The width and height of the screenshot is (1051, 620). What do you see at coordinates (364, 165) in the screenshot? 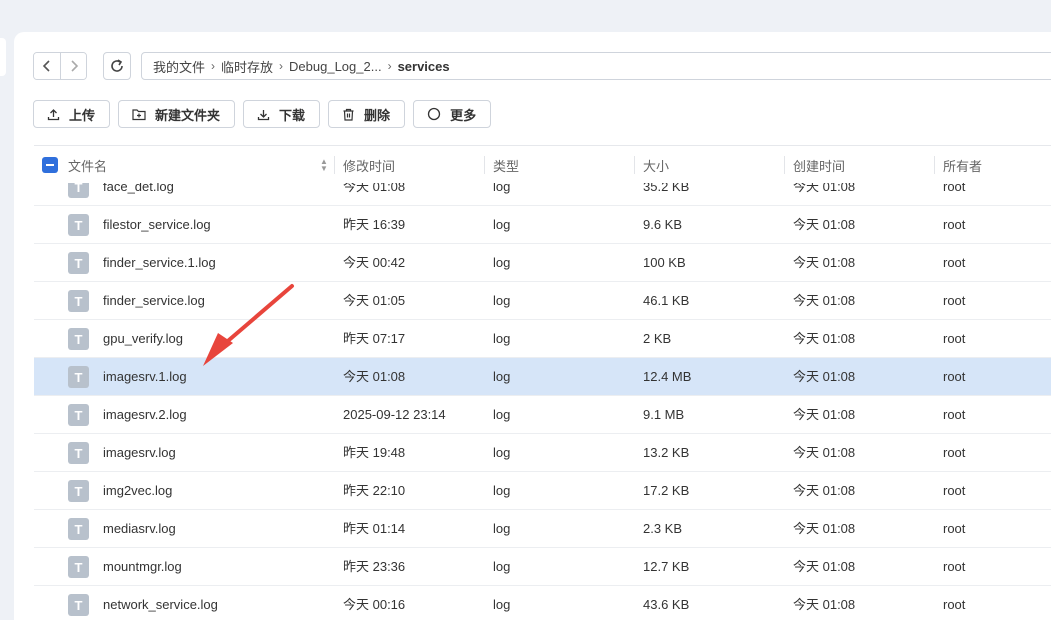
I see `column-header-modified: 修改时间` at bounding box center [364, 165].